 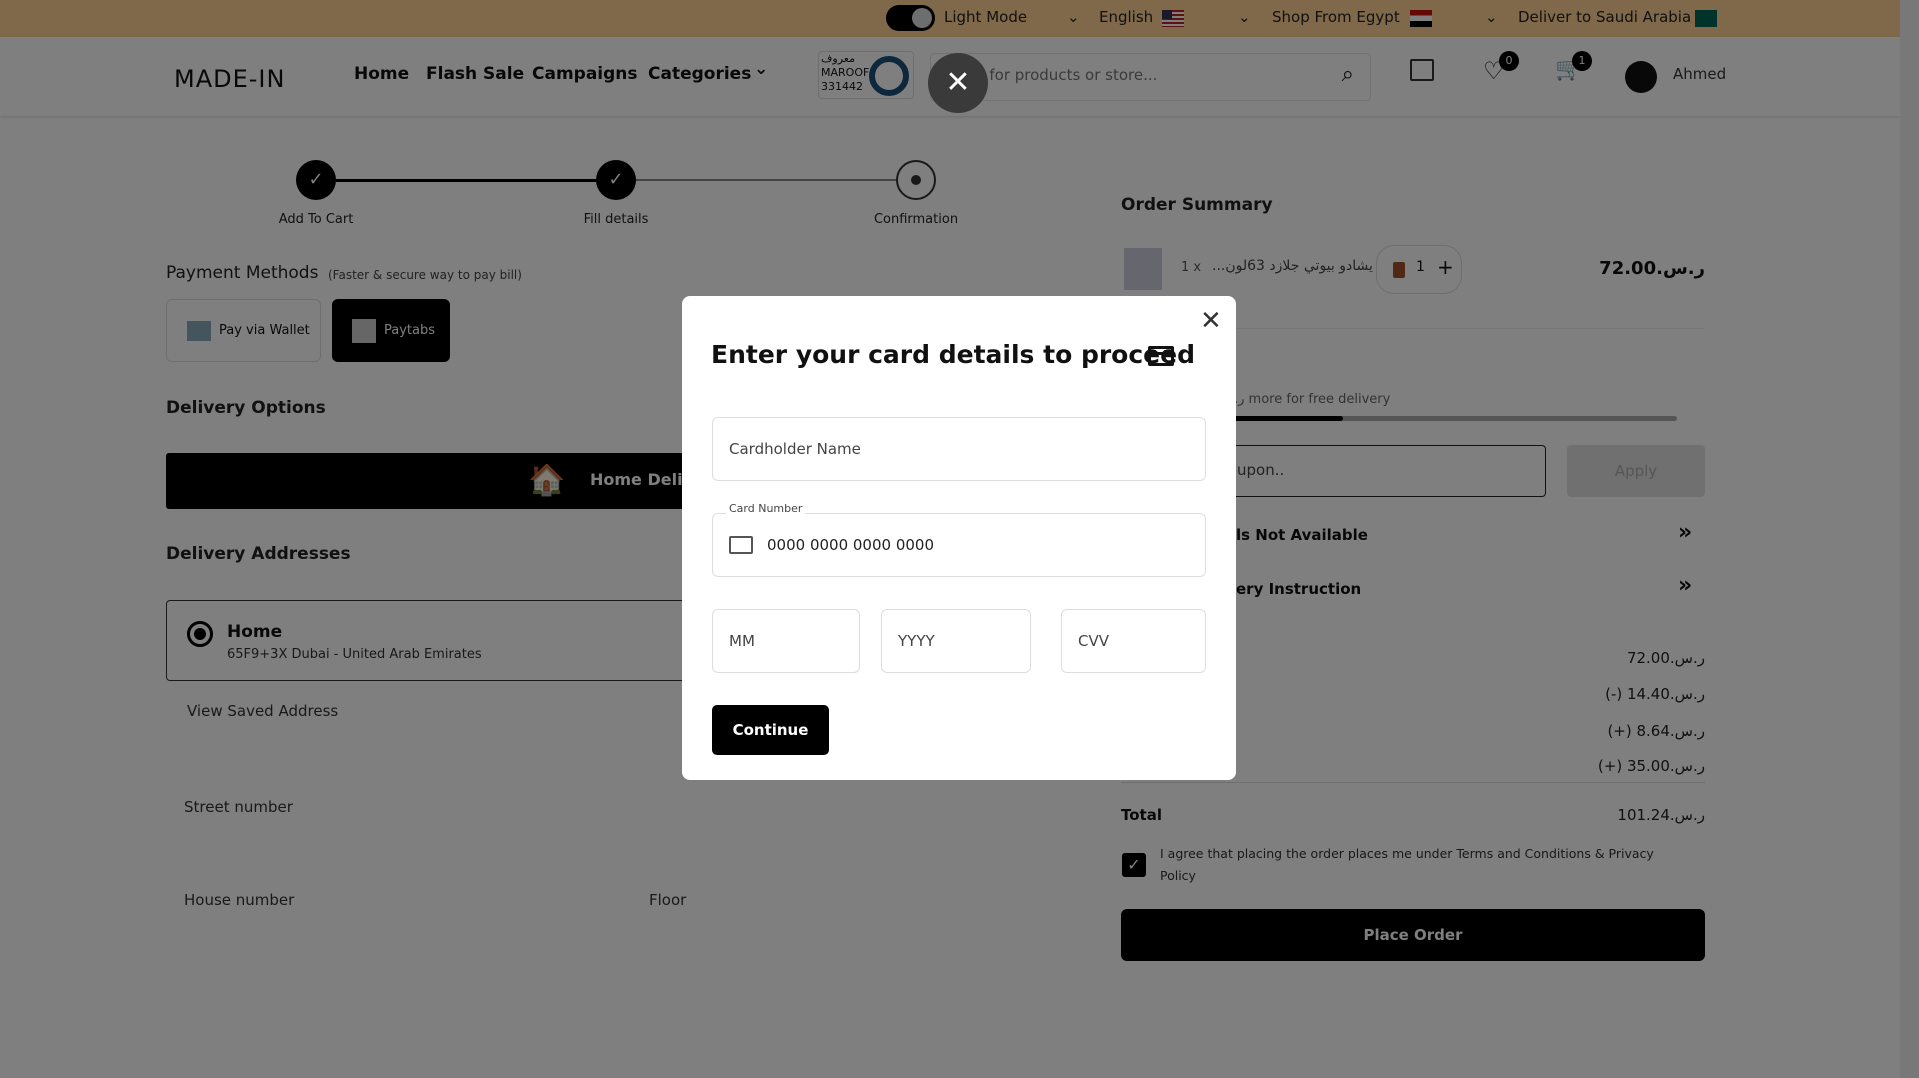 What do you see at coordinates (786, 641) in the screenshot?
I see `expiry-month-input: MM` at bounding box center [786, 641].